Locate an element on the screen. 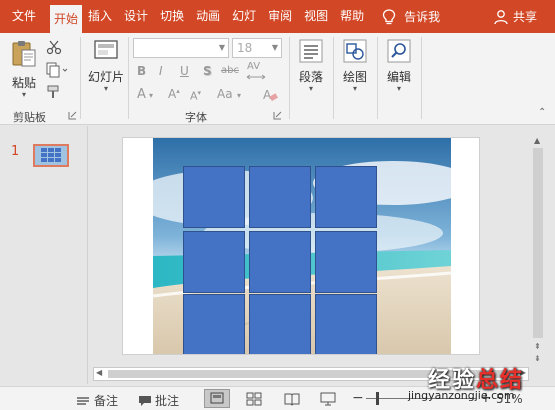 The image size is (555, 410). paste-dropdown-arrow: ▾ is located at coordinates (24, 95).